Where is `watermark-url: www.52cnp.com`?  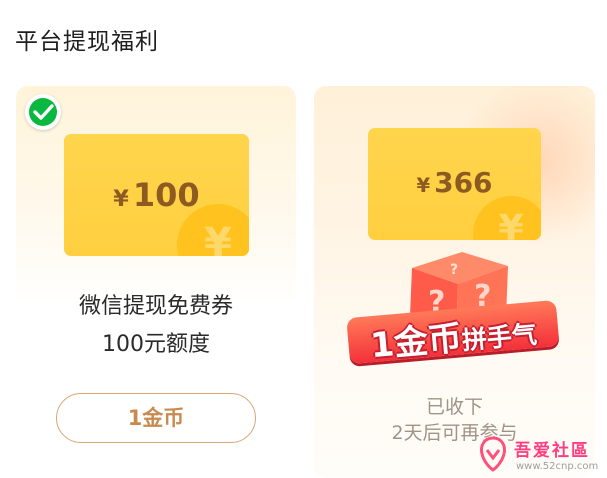 watermark-url: www.52cnp.com is located at coordinates (557, 466).